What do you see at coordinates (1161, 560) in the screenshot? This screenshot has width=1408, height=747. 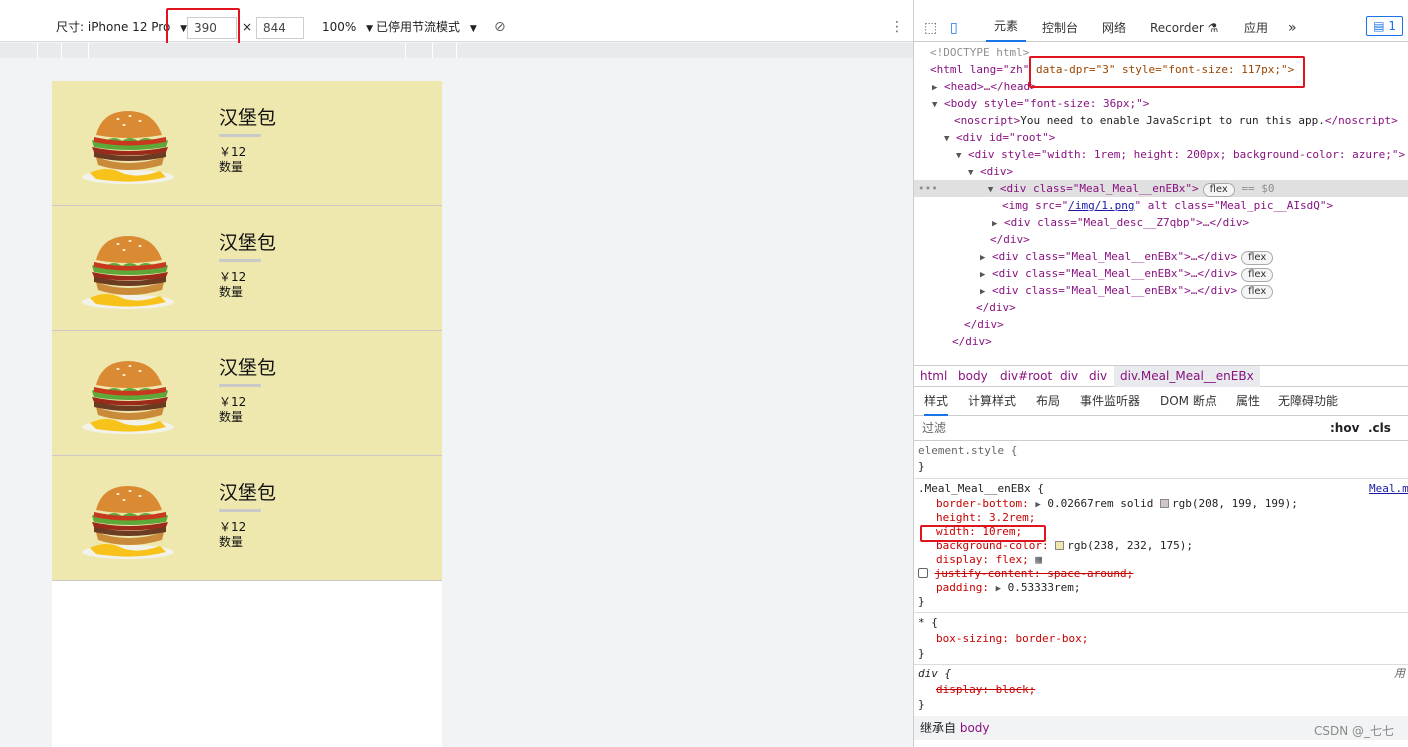 I see `display-decl: display: flex; ▦` at bounding box center [1161, 560].